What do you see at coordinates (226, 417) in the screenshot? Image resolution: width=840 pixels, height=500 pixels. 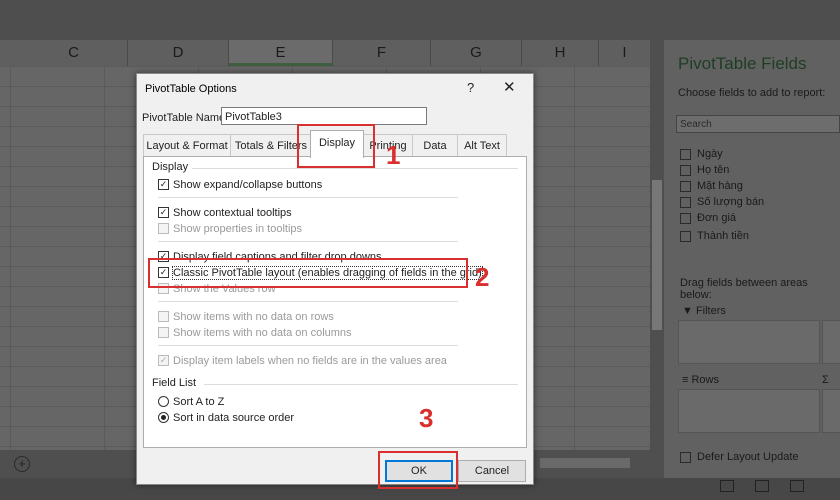 I see `sort-source-order-option: Sort in data source order` at bounding box center [226, 417].